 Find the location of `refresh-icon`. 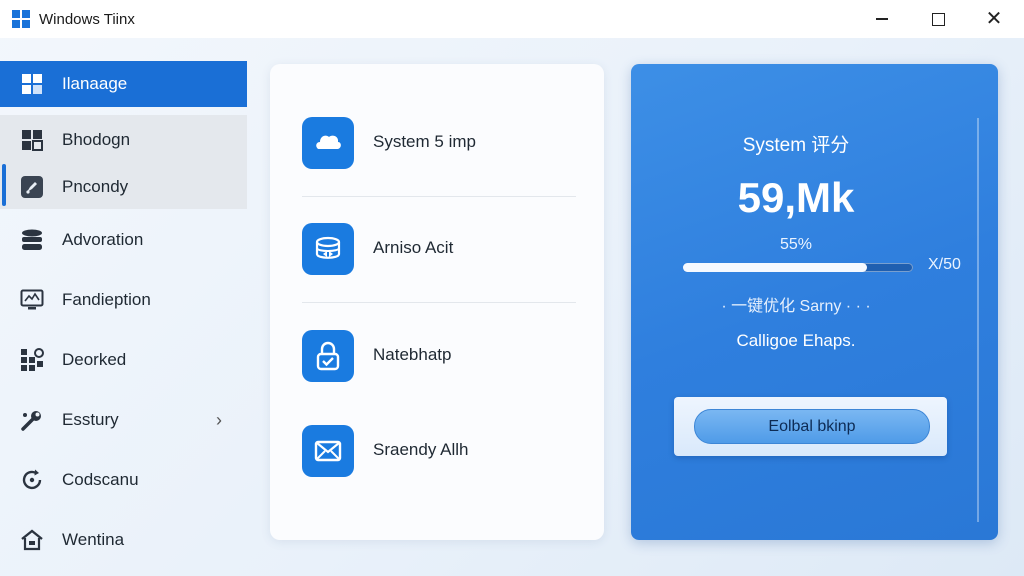

refresh-icon is located at coordinates (32, 480).